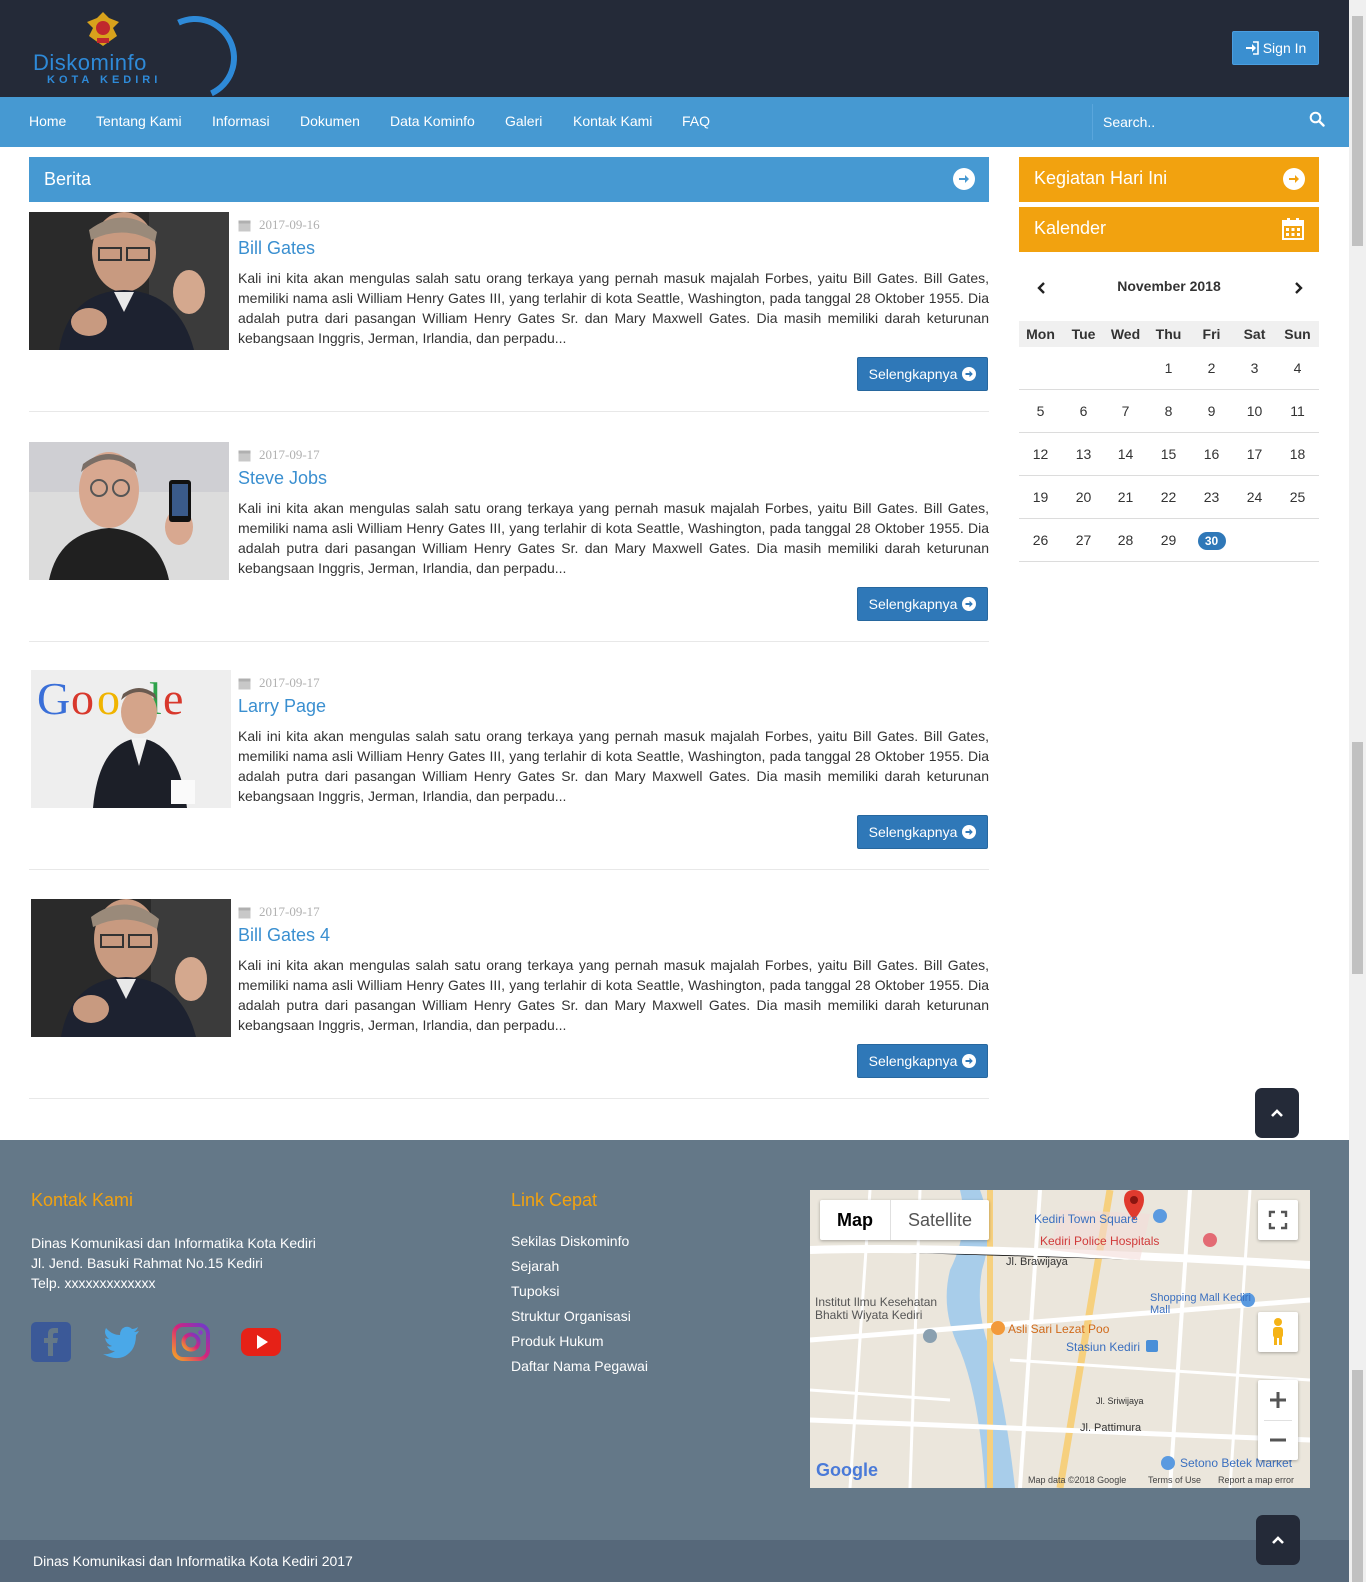  What do you see at coordinates (1297, 368) in the screenshot?
I see `calendar-day: 4` at bounding box center [1297, 368].